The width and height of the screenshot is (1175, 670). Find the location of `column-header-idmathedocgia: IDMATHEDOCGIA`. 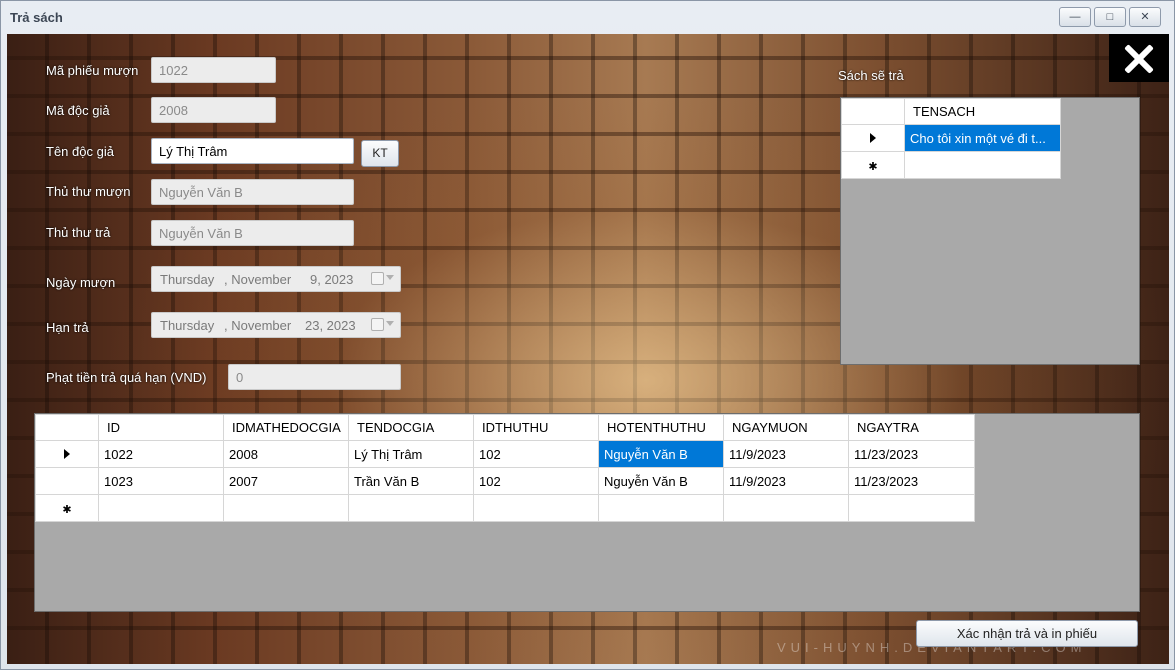

column-header-idmathedocgia: IDMATHEDOCGIA is located at coordinates (286, 427).